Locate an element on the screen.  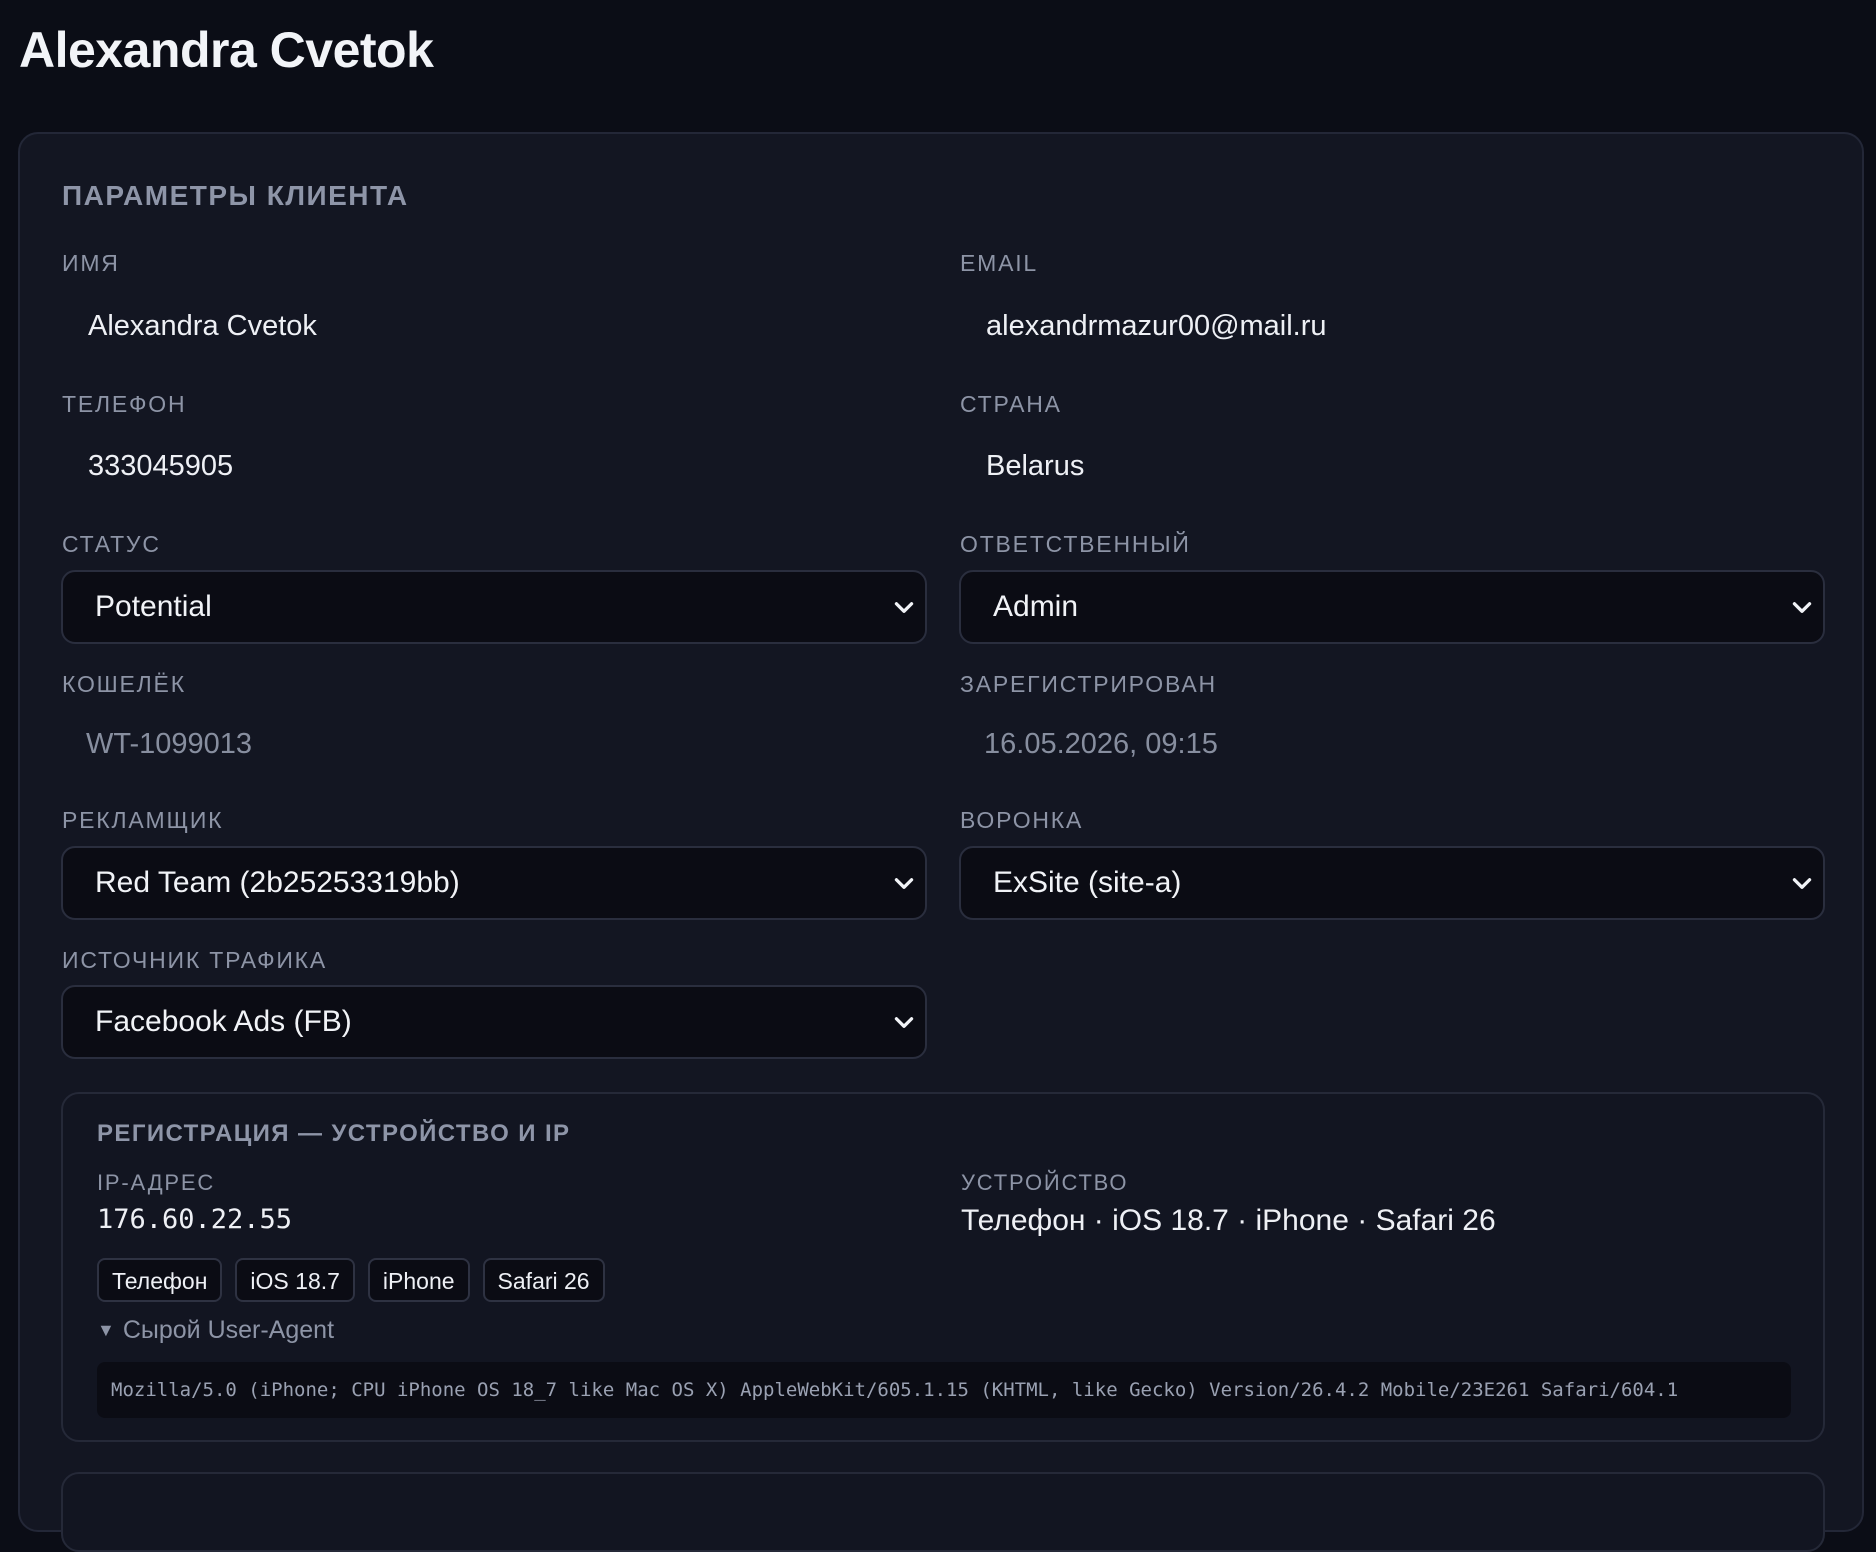
responsible-selected-value: Admin is located at coordinates (1036, 606).